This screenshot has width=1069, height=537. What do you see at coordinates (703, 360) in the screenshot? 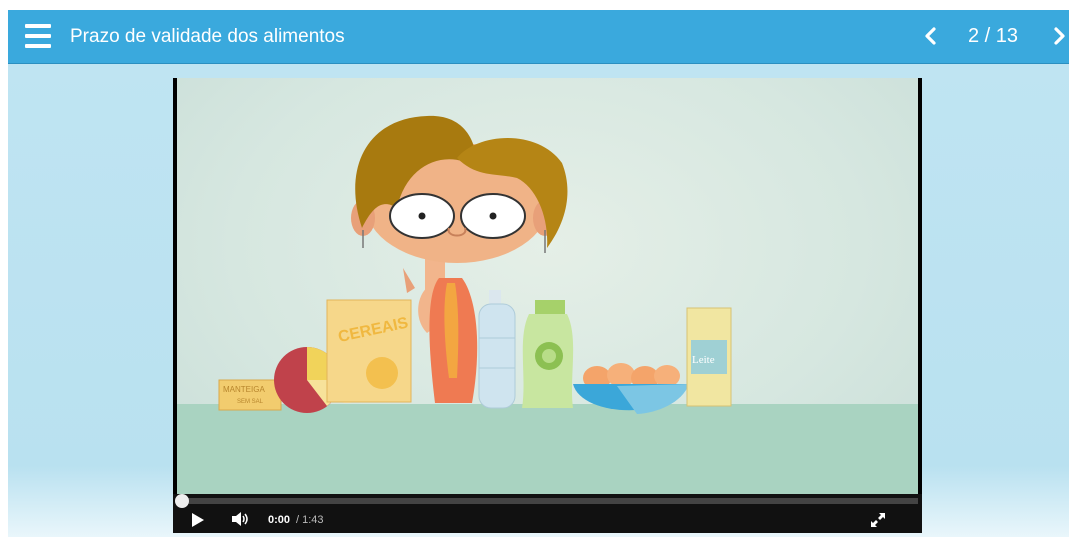
I see `svg-text: Leite` at bounding box center [703, 360].